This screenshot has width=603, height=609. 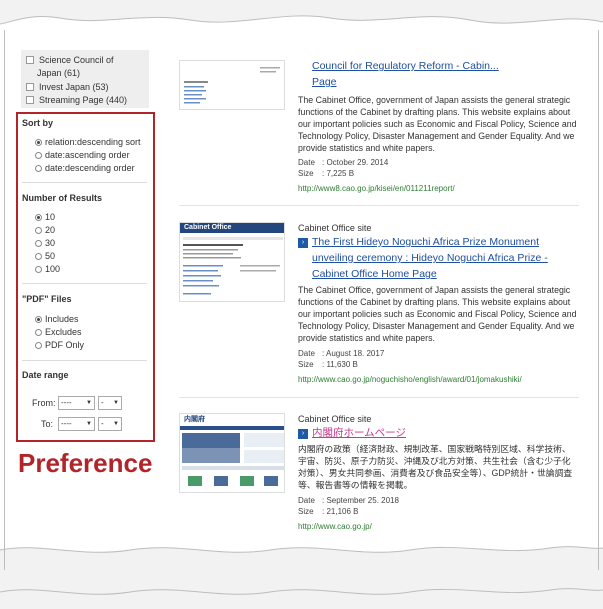 I want to click on result-size: : 7,225 B, so click(x=338, y=173).